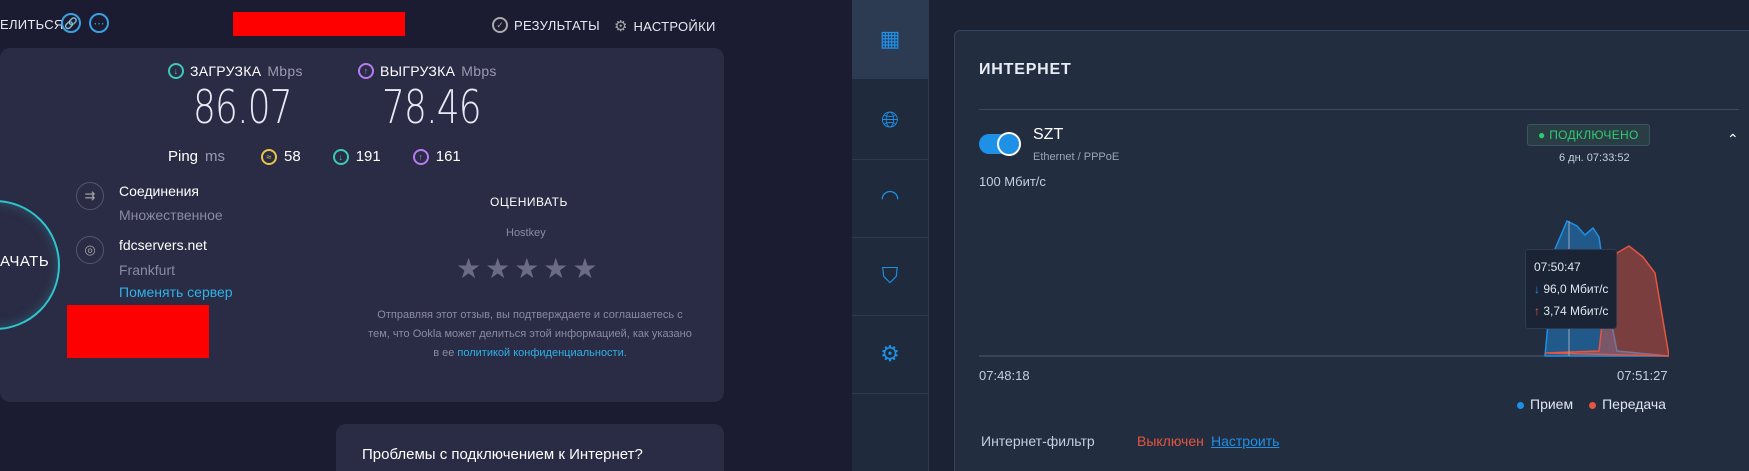 This screenshot has width=1749, height=471. I want to click on nav-internet: 🌐︎, so click(890, 120).